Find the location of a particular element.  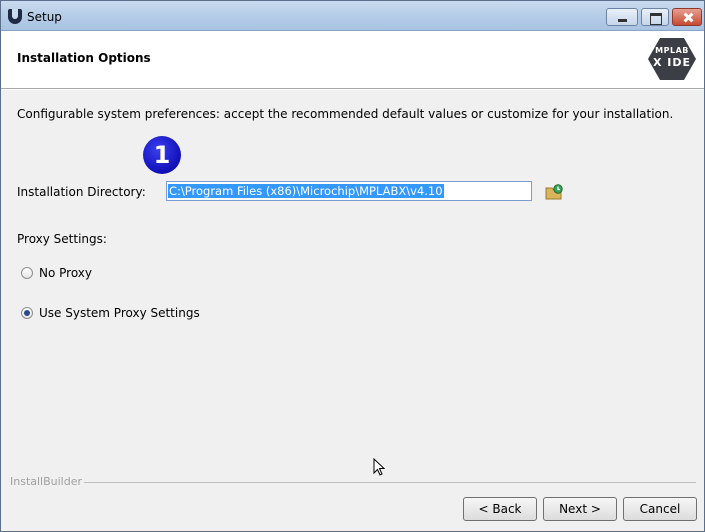

system-proxy-radio is located at coordinates (27, 313).